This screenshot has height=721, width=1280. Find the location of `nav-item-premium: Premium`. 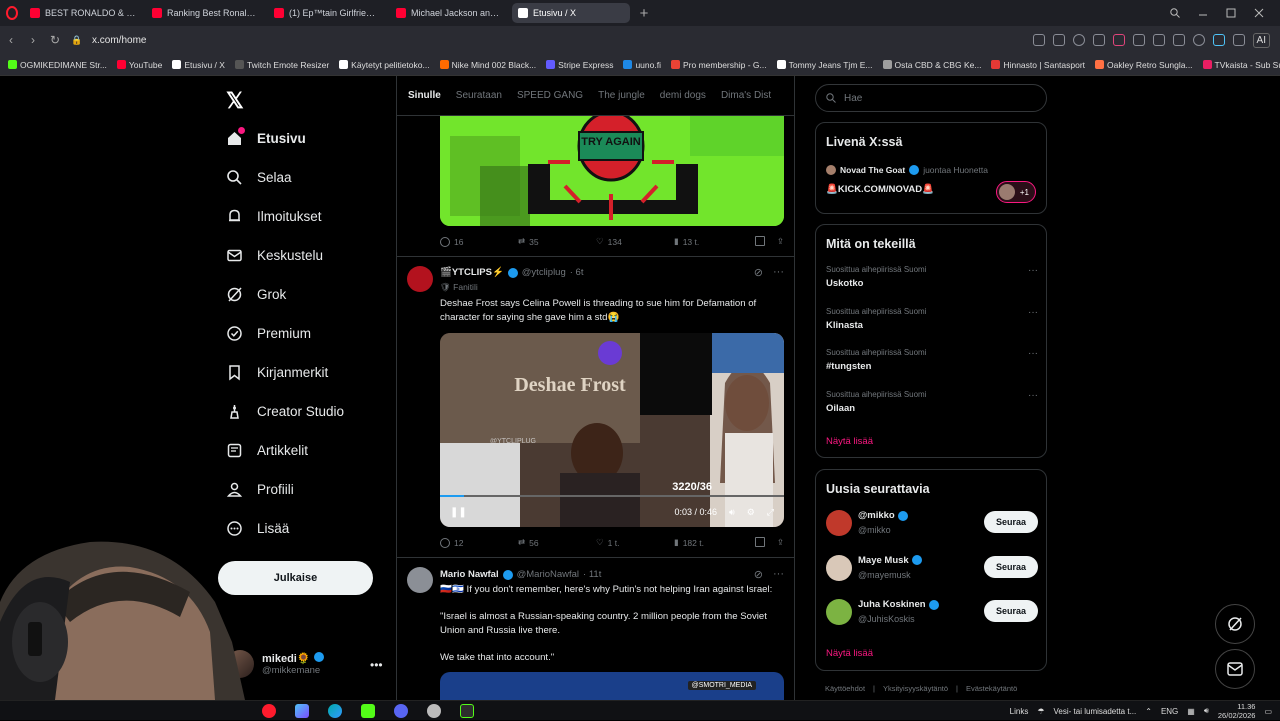

nav-item-premium: Premium is located at coordinates (268, 333).